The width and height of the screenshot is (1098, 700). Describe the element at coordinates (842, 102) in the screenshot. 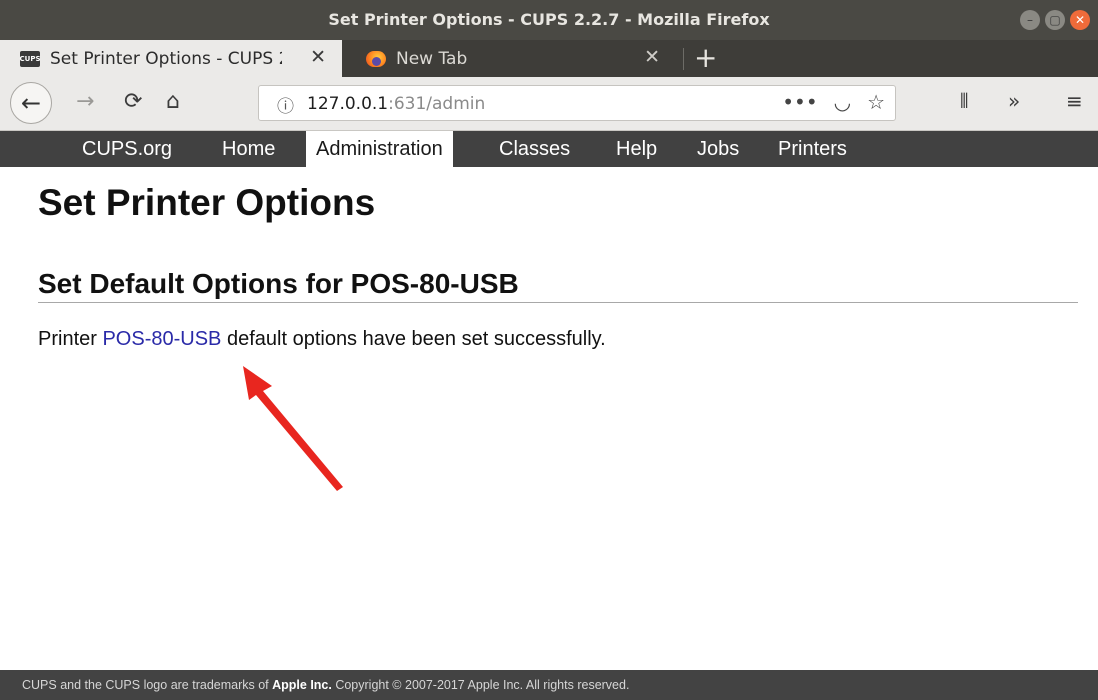

I see `pocket-icon: ◡` at that location.